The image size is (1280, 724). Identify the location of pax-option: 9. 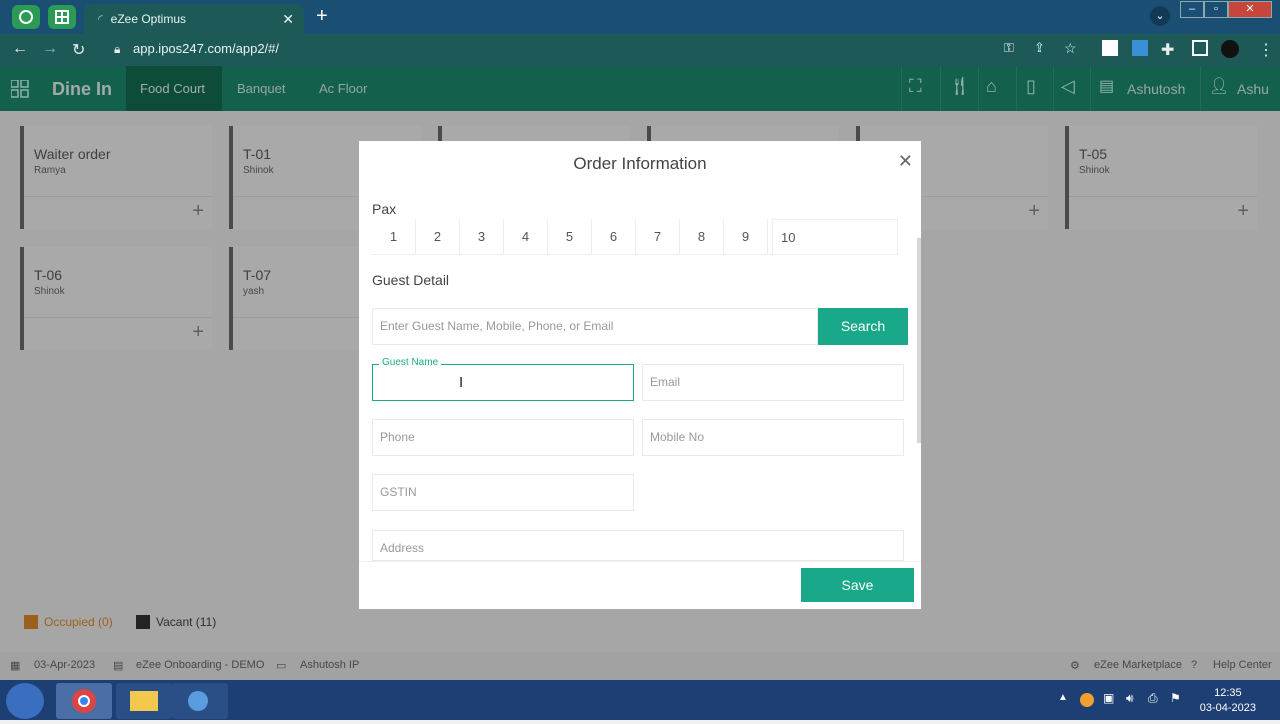
(746, 237).